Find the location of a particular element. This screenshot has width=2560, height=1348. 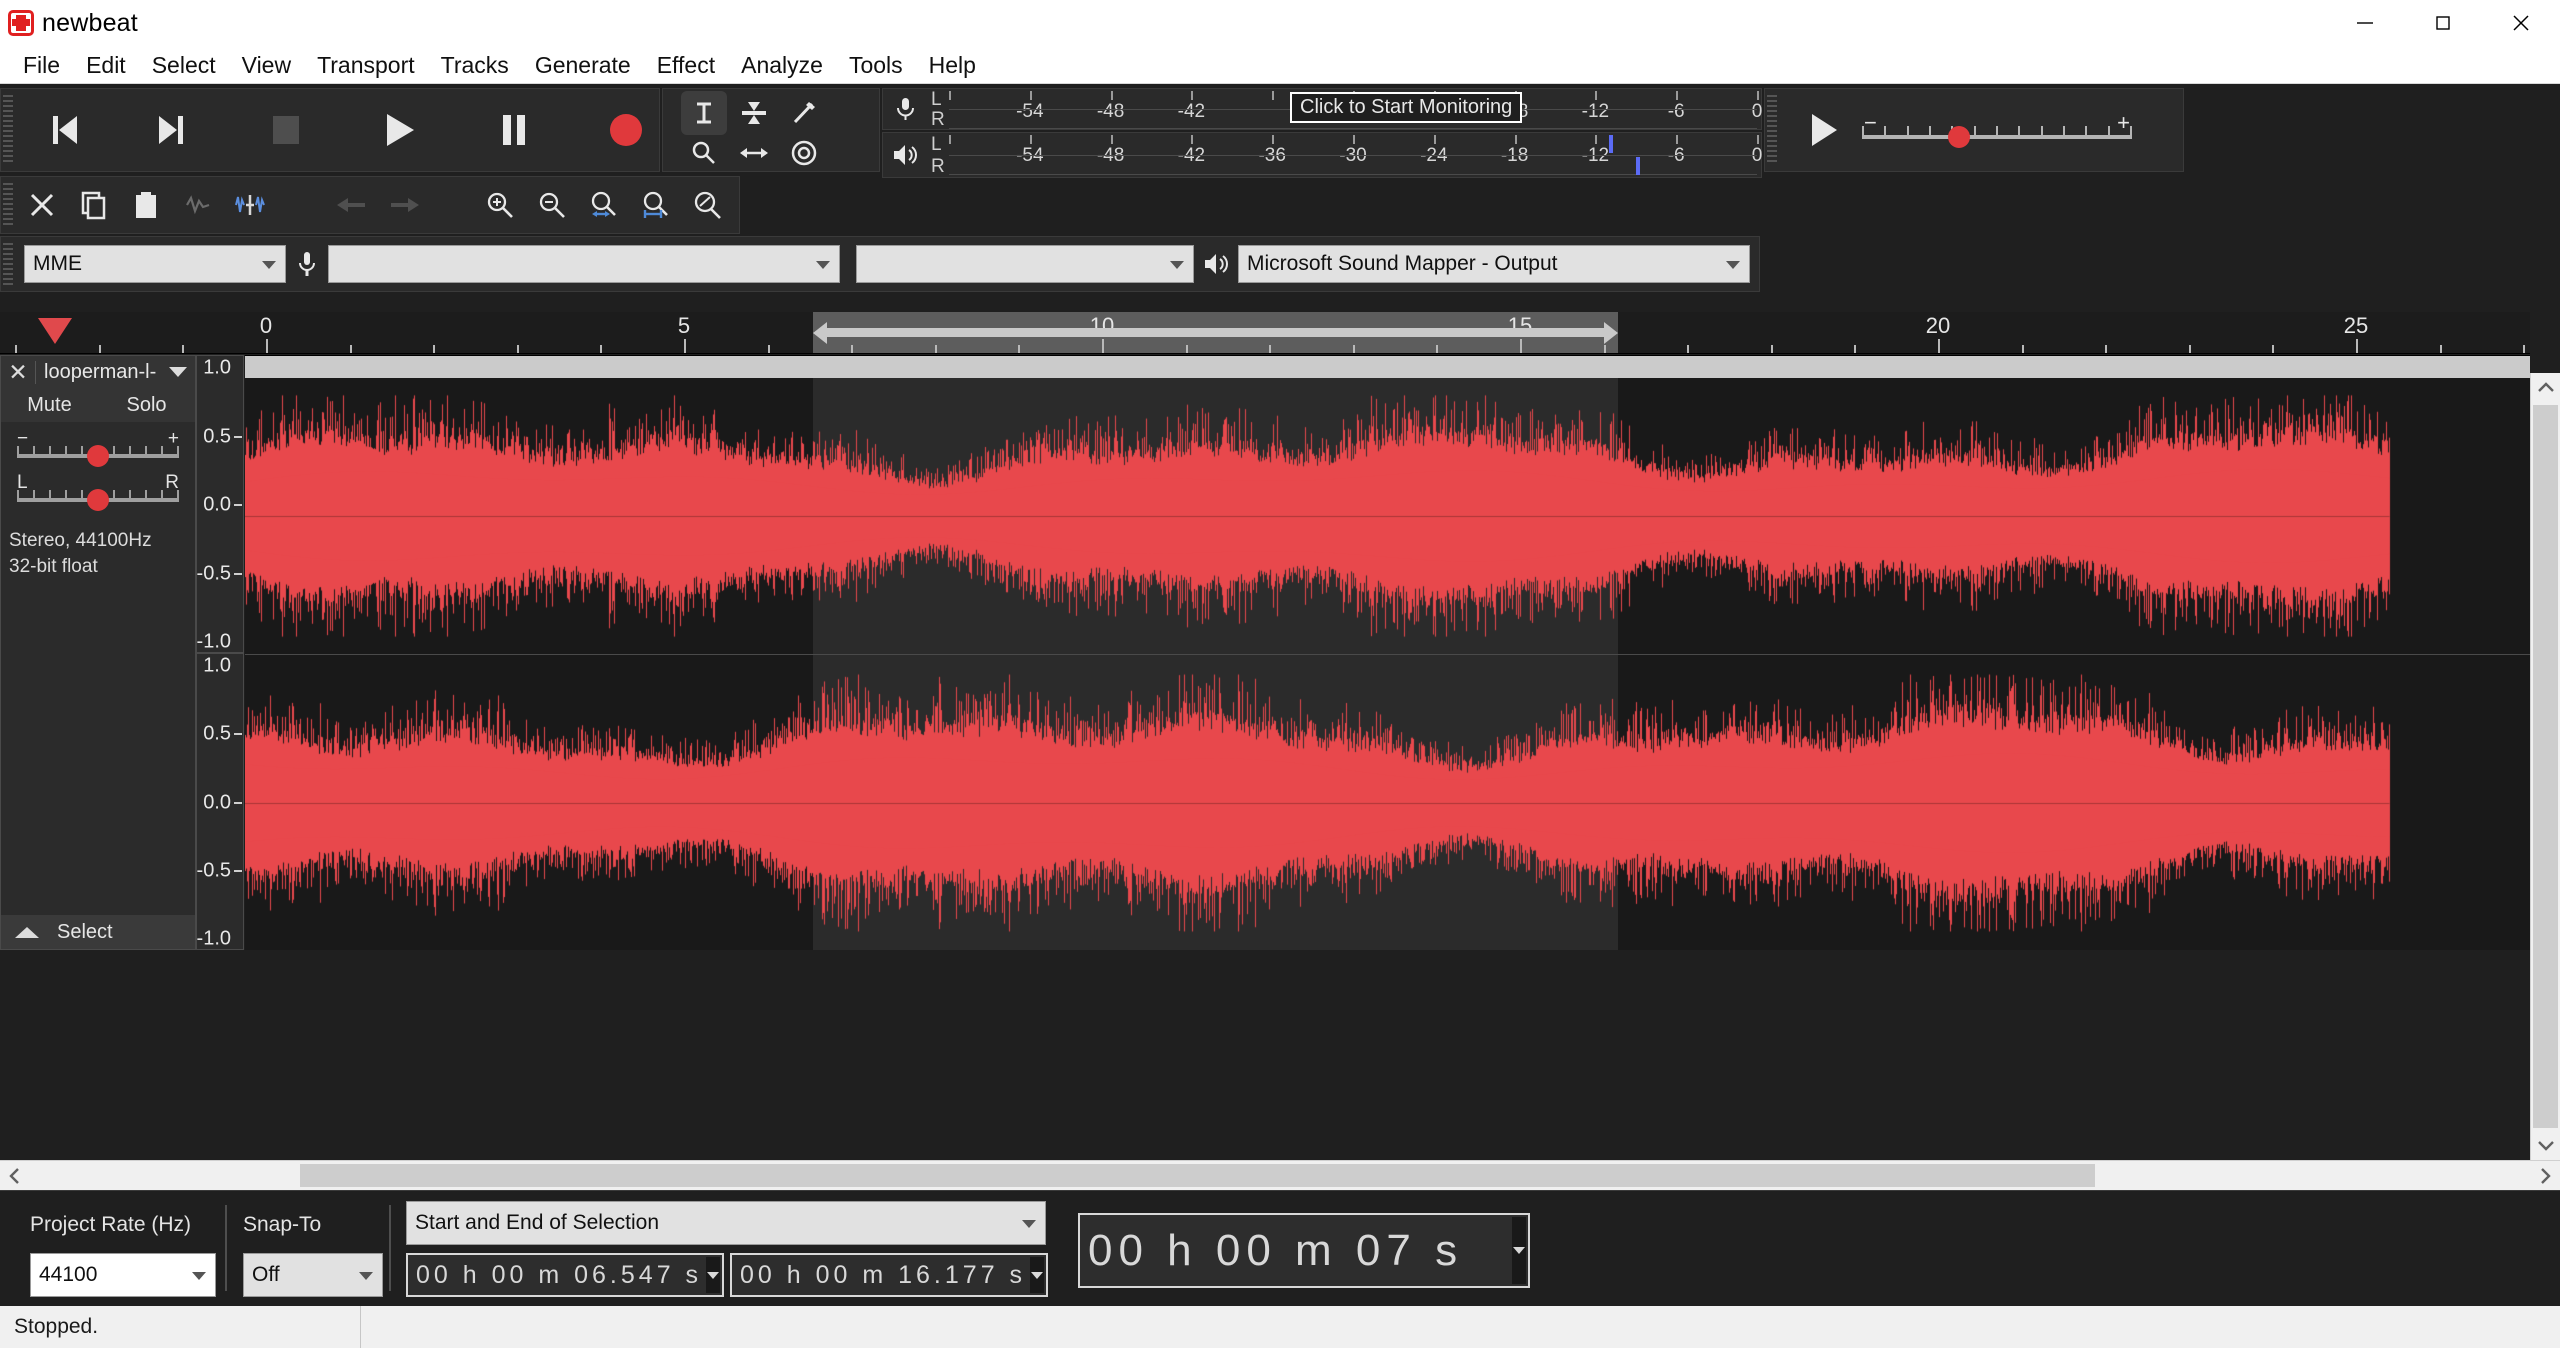

zoom-out-button is located at coordinates (552, 205).